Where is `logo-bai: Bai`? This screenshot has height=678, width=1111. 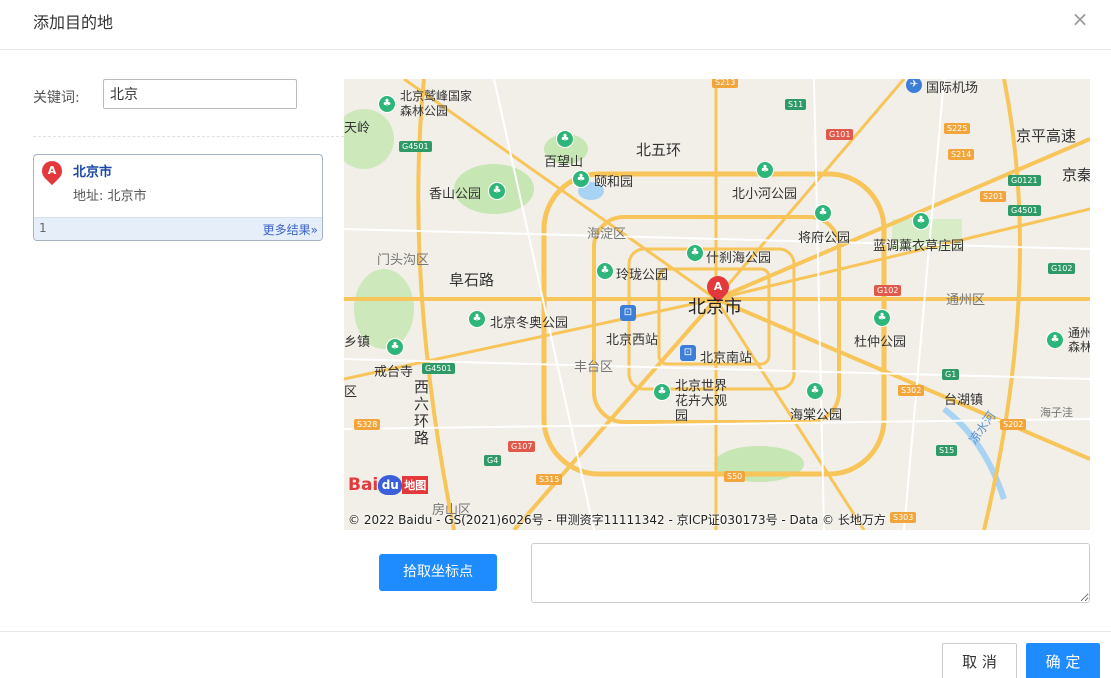
logo-bai: Bai is located at coordinates (363, 485).